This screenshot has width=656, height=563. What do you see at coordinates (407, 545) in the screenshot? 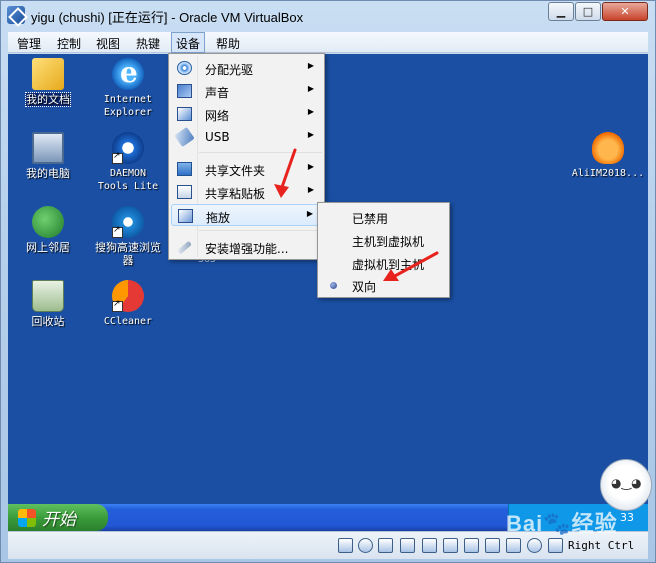
I see `network-status-icon` at bounding box center [407, 545].